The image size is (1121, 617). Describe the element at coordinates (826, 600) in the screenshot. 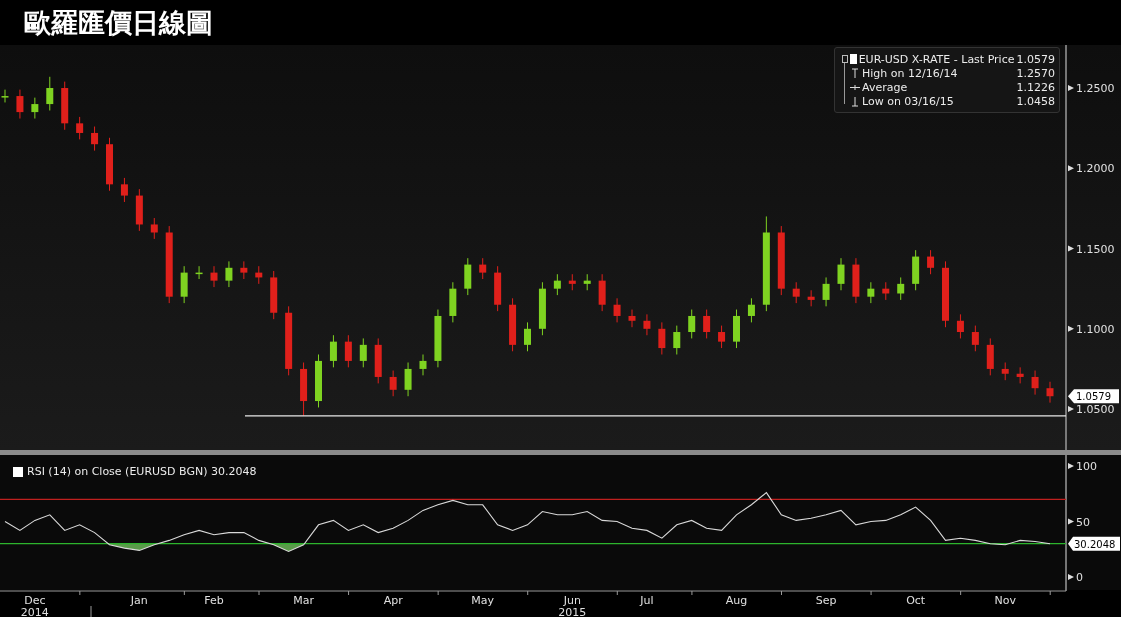

I see `month-label: Sep` at that location.